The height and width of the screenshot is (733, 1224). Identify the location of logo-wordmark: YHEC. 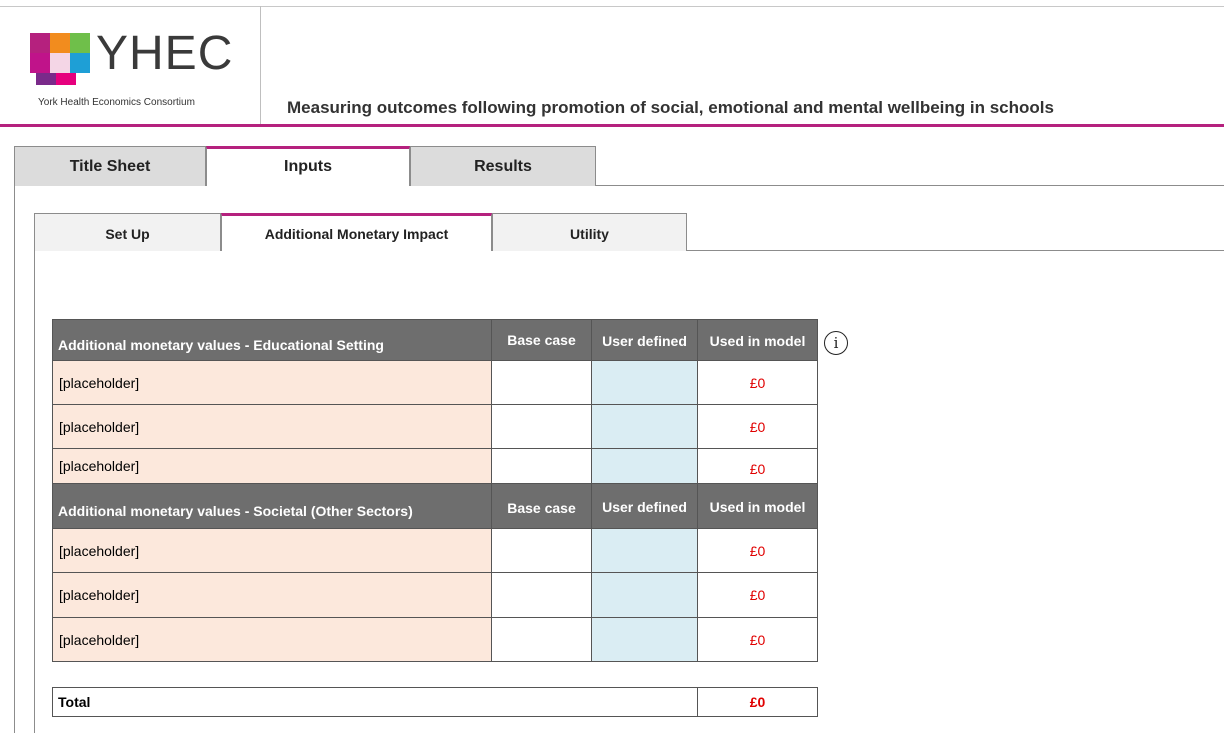
(165, 53).